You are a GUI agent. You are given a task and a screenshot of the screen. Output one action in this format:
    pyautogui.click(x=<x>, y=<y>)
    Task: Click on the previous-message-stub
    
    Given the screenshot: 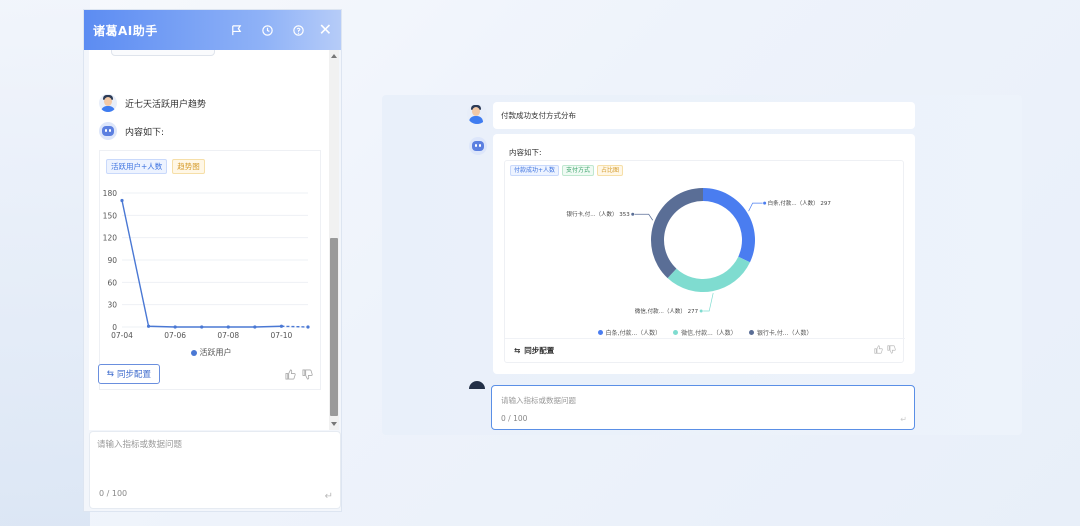 What is the action you would take?
    pyautogui.click(x=163, y=53)
    